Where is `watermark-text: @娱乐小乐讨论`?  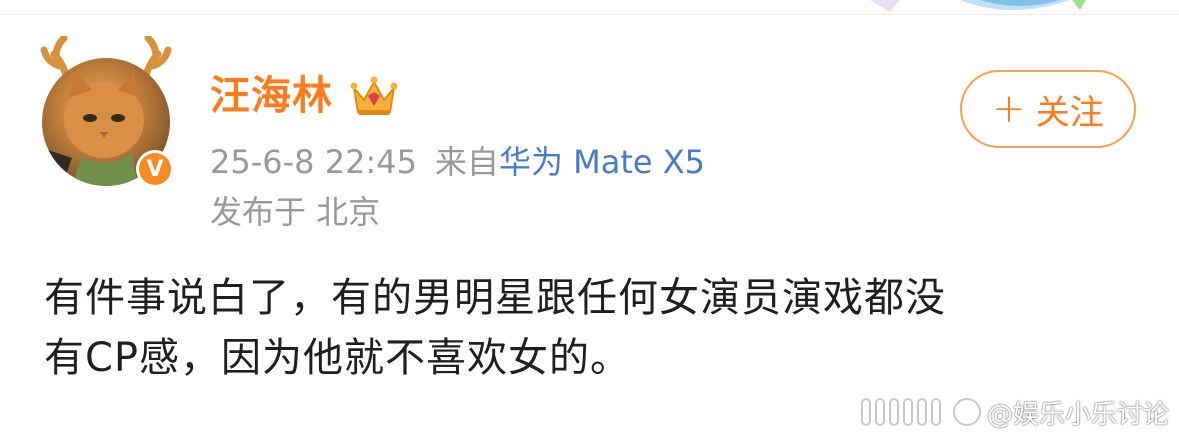
watermark-text: @娱乐小乐讨论 is located at coordinates (1077, 414).